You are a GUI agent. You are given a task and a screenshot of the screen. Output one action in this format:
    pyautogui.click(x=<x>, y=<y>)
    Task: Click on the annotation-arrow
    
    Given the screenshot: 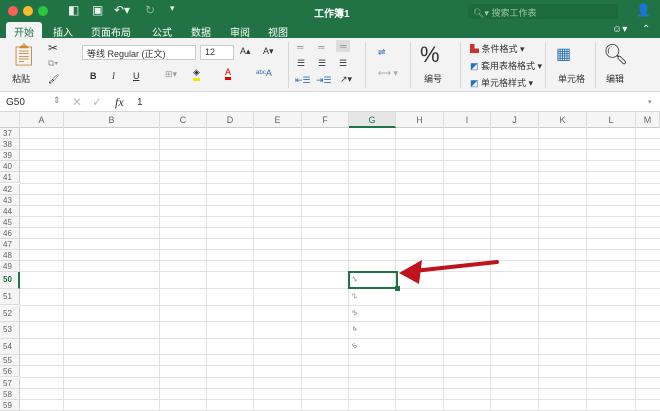 What is the action you would take?
    pyautogui.click(x=449, y=272)
    